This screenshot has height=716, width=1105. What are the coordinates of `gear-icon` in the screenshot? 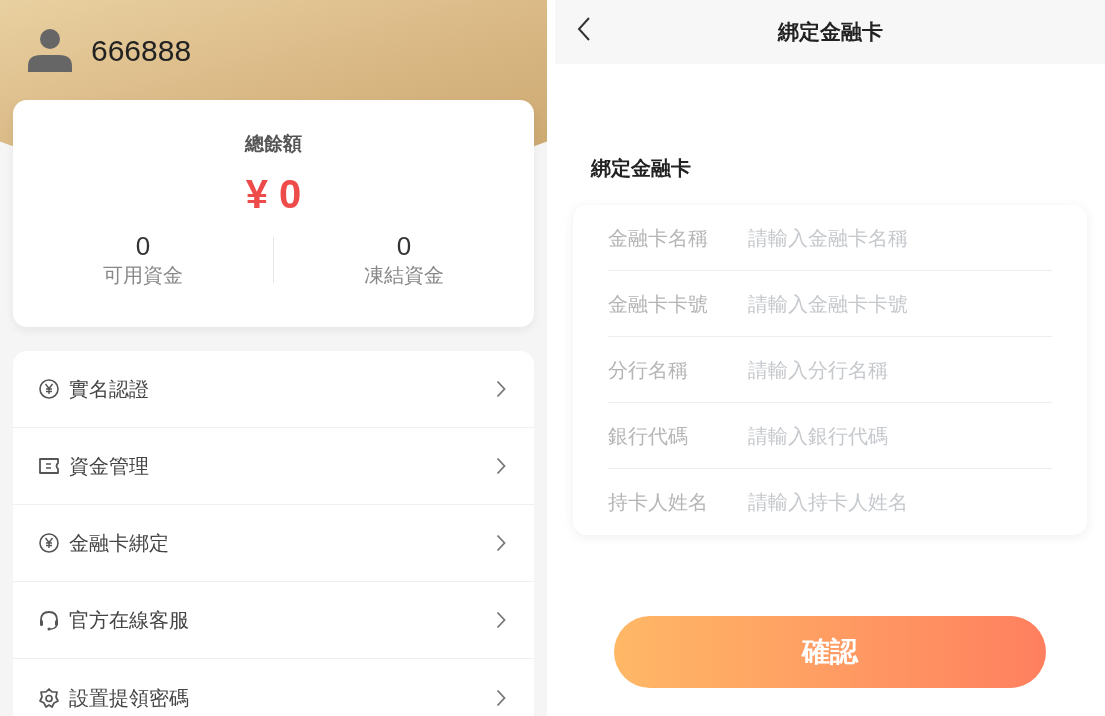 It's located at (49, 697).